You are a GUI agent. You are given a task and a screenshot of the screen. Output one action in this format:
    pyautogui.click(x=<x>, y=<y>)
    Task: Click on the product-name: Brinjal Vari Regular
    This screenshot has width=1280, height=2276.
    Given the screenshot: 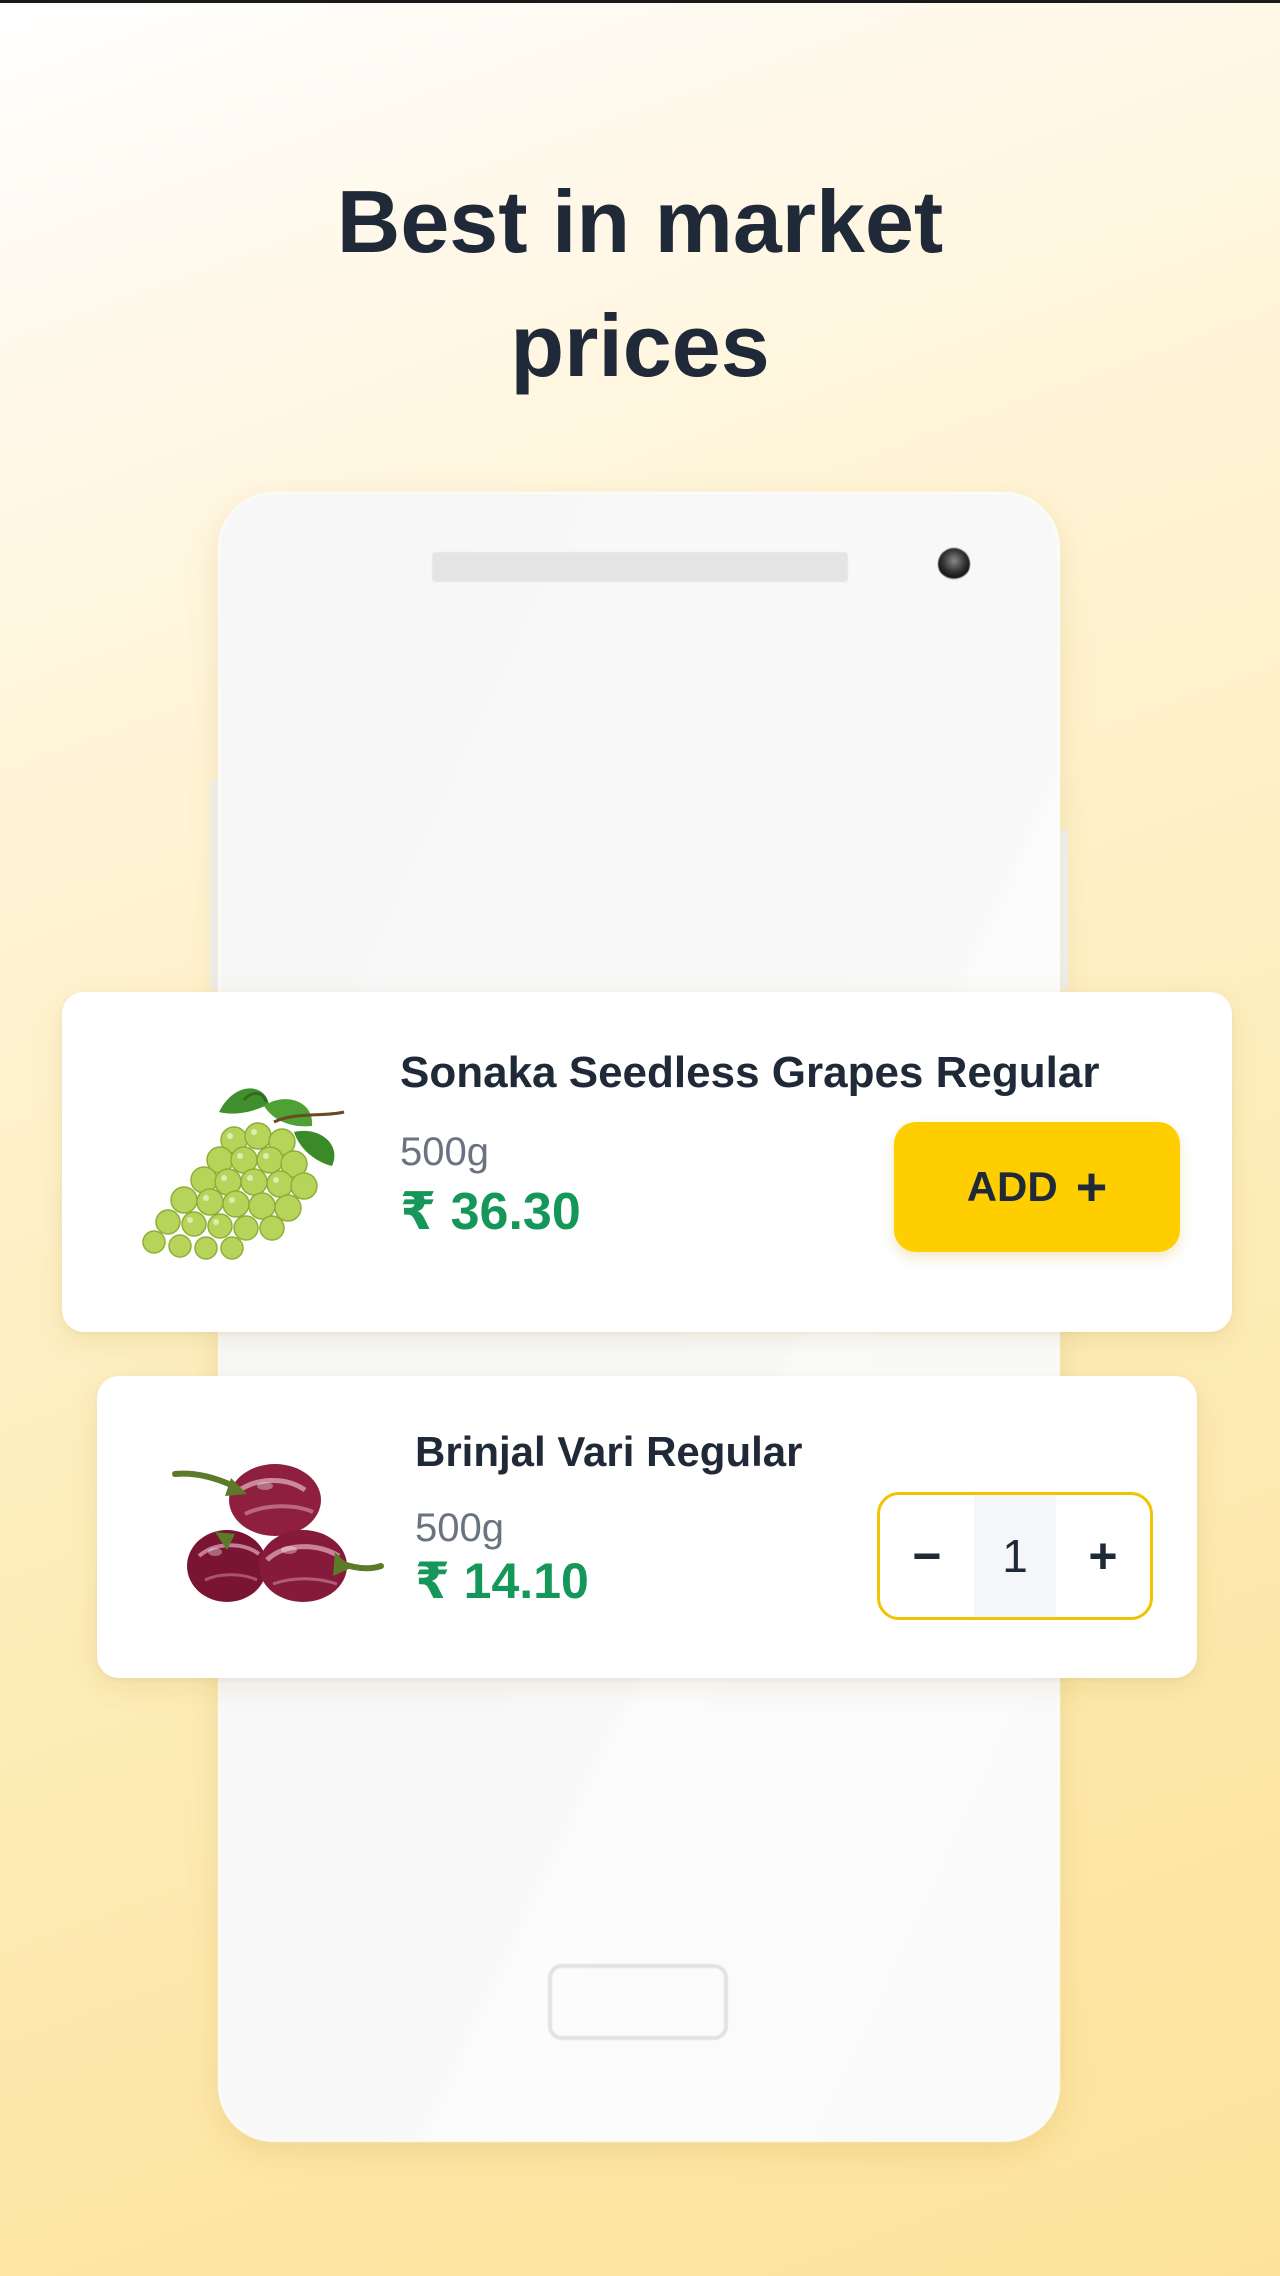 What is the action you would take?
    pyautogui.click(x=609, y=1451)
    